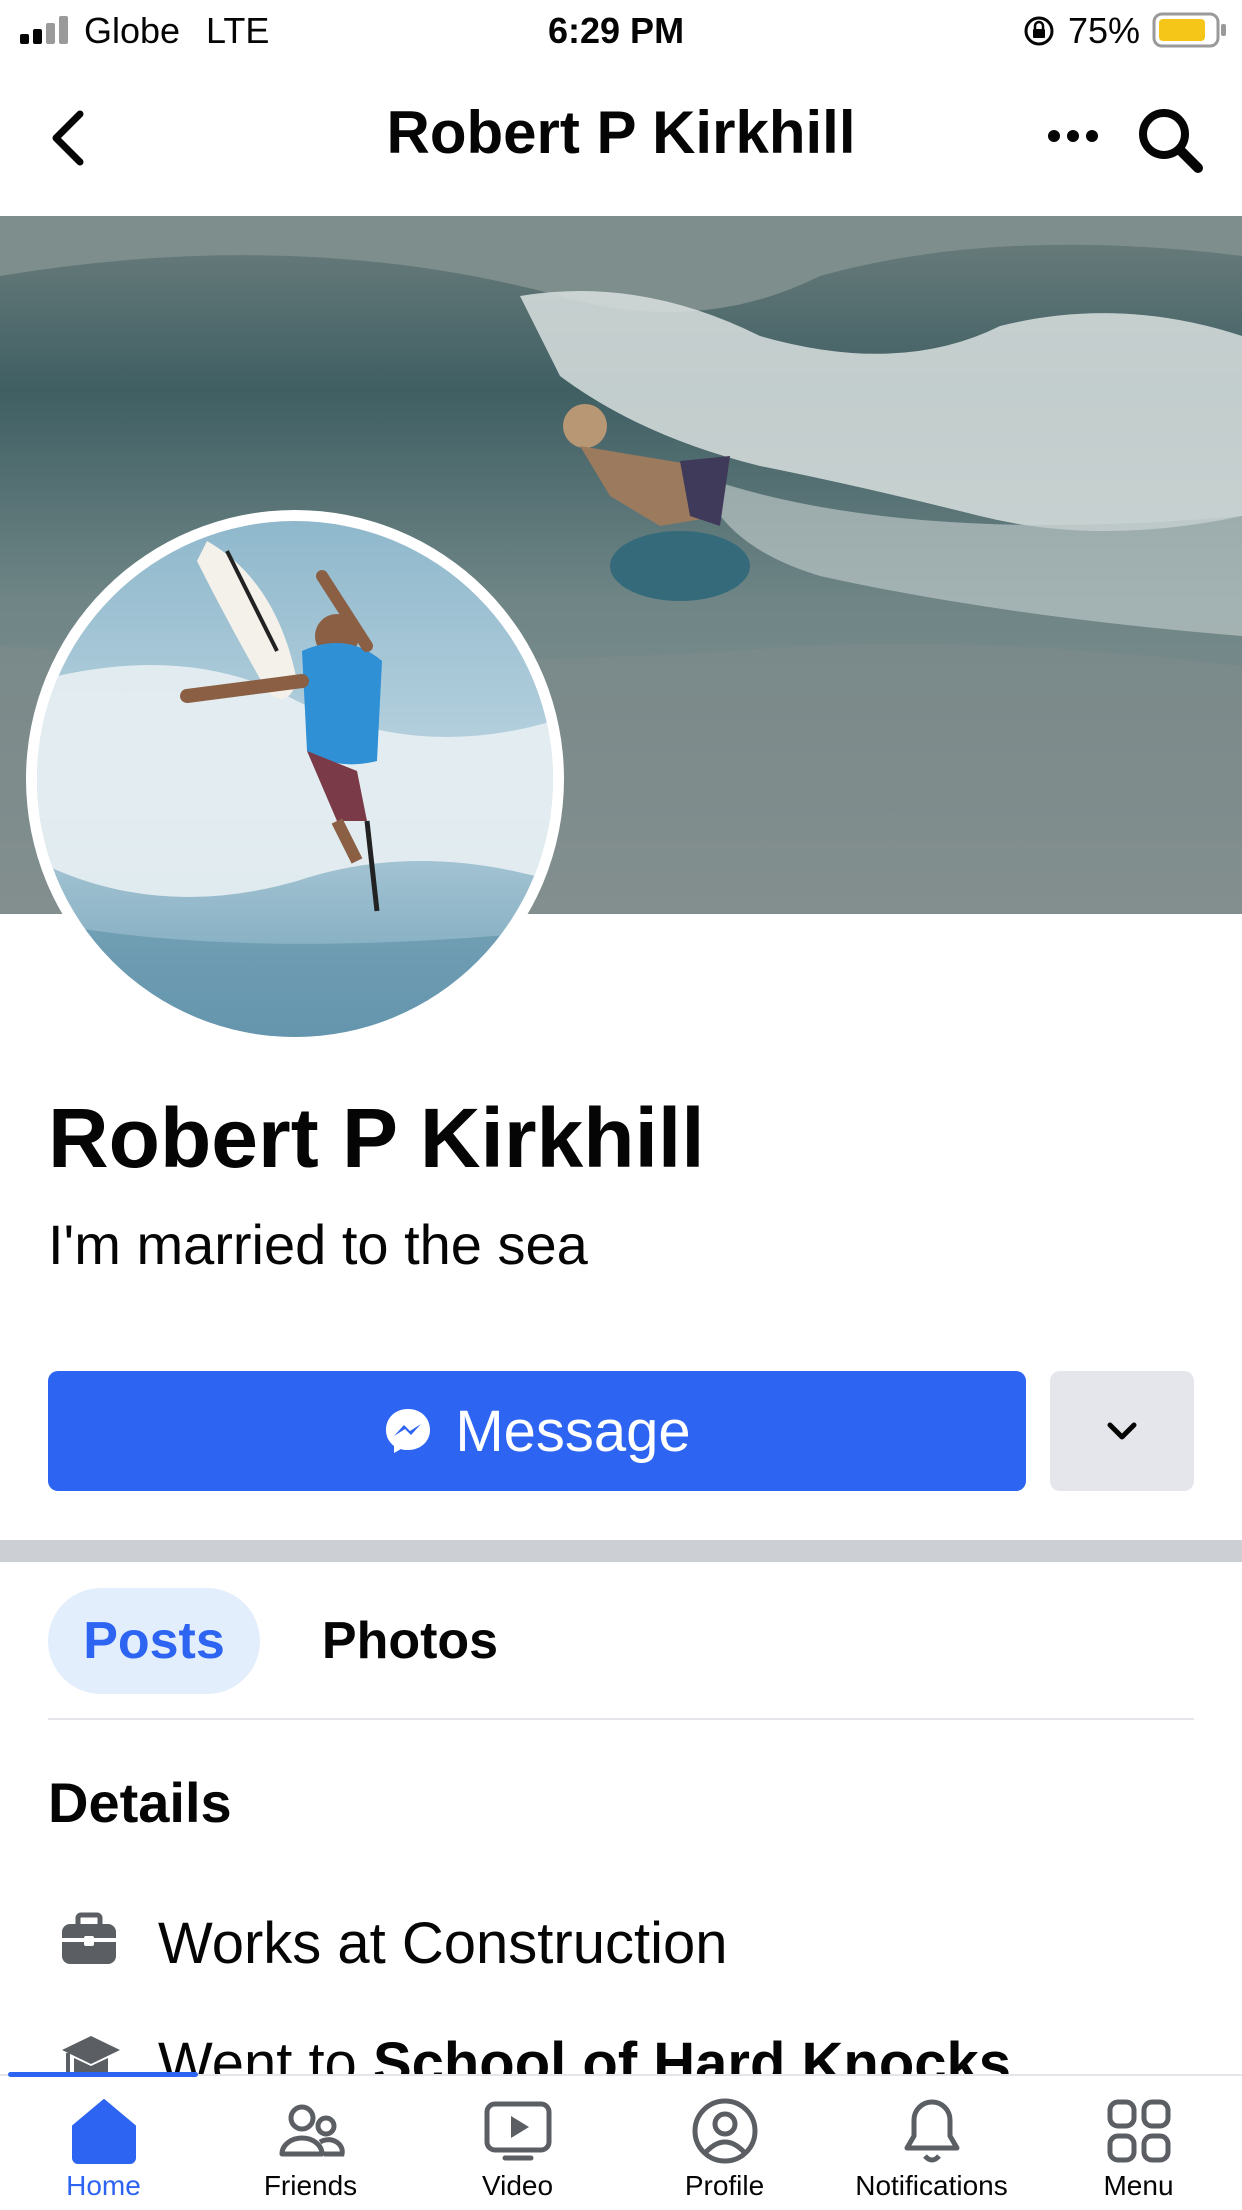 The height and width of the screenshot is (2210, 1242). What do you see at coordinates (680, 566) in the screenshot?
I see `surfboard-shape` at bounding box center [680, 566].